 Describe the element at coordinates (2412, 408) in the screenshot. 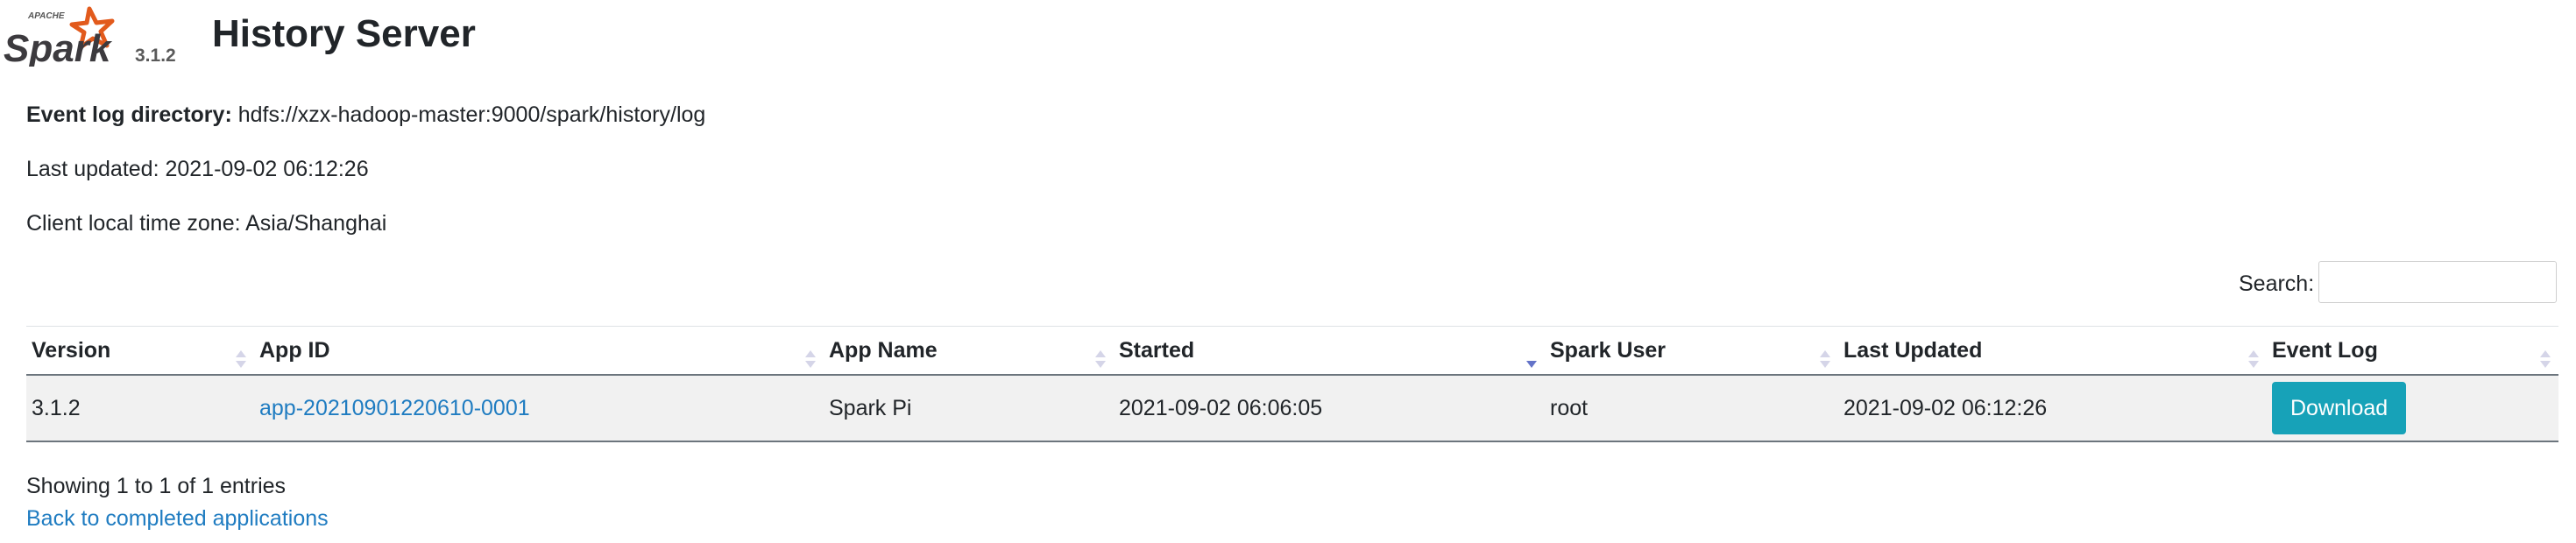

I see `cell-event-log: Download` at that location.